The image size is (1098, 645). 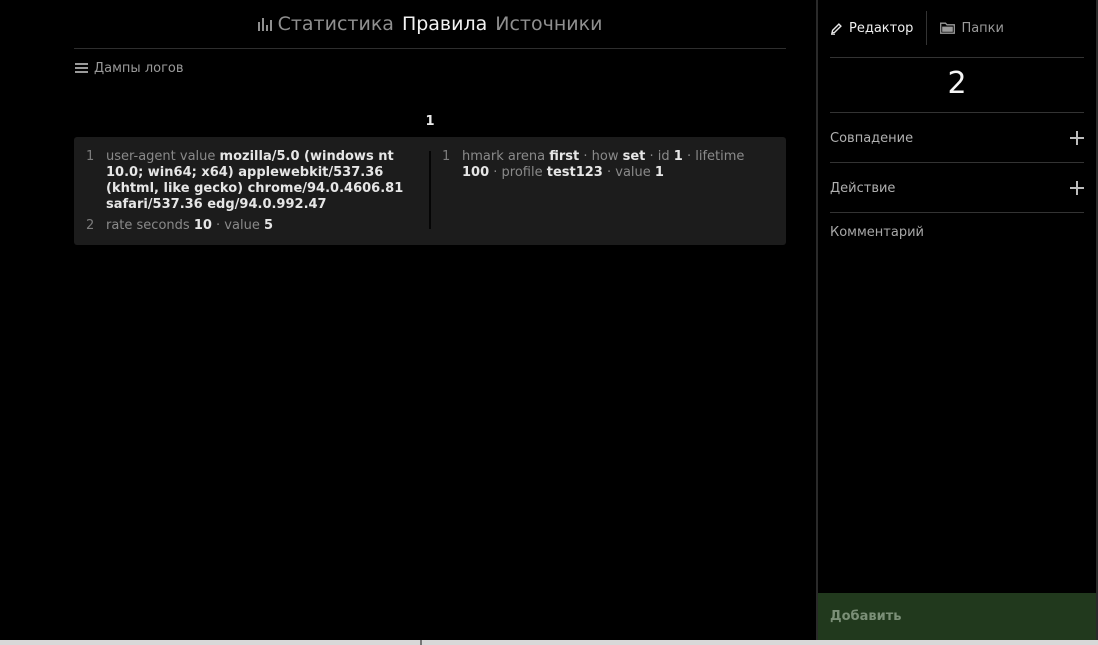 I want to click on condition-row: 2 rate seconds 10 · value 5, so click(x=258, y=226).